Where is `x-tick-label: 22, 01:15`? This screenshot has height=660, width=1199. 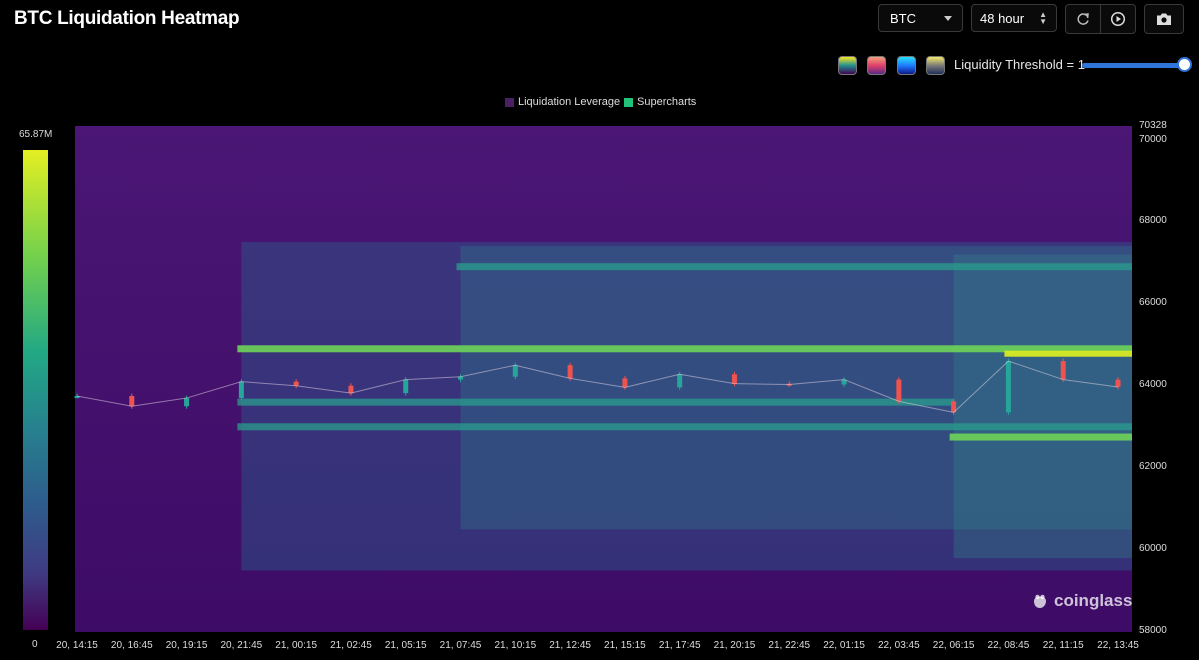
x-tick-label: 22, 01:15 is located at coordinates (844, 645).